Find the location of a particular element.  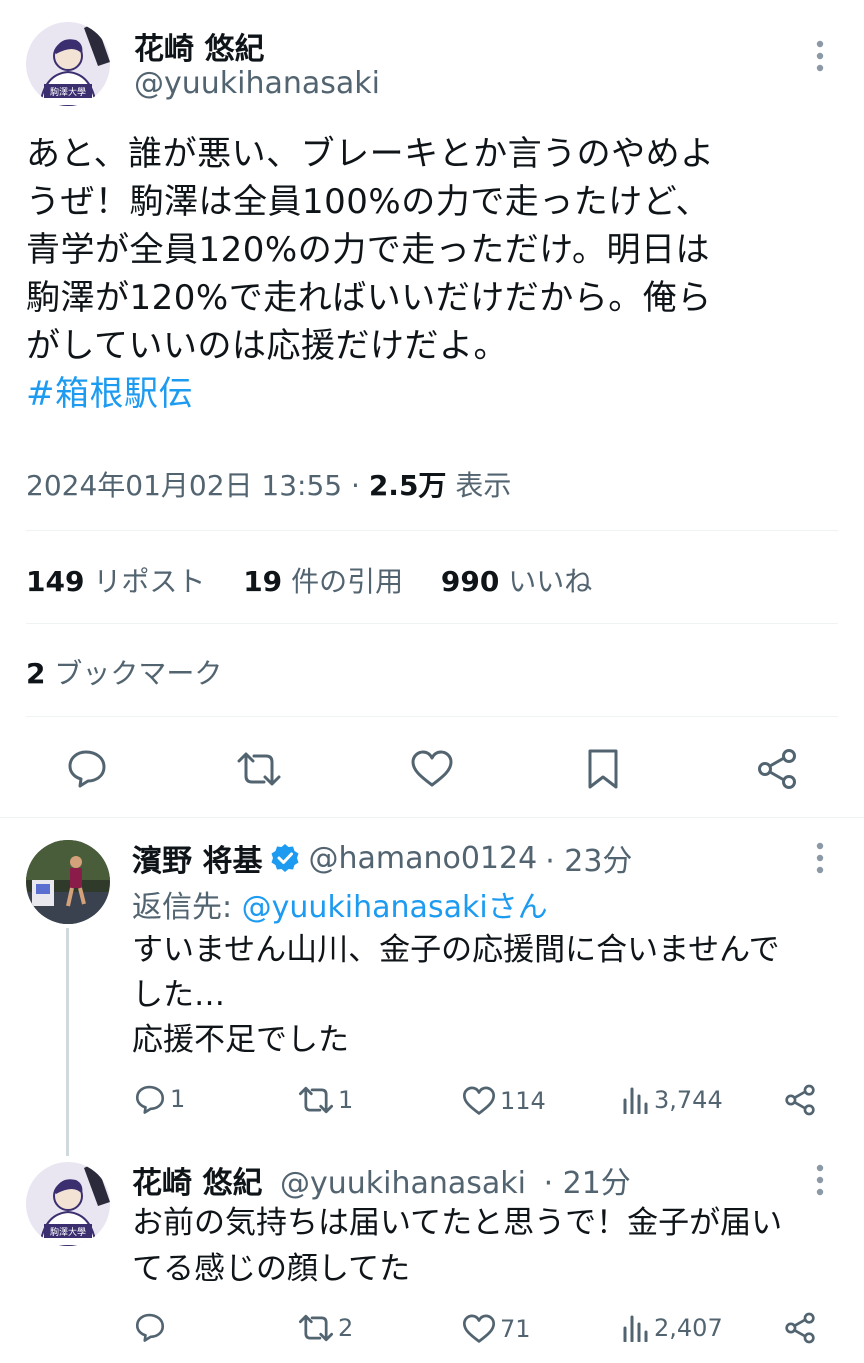

likes-stat: 990 いいね is located at coordinates (516, 581).